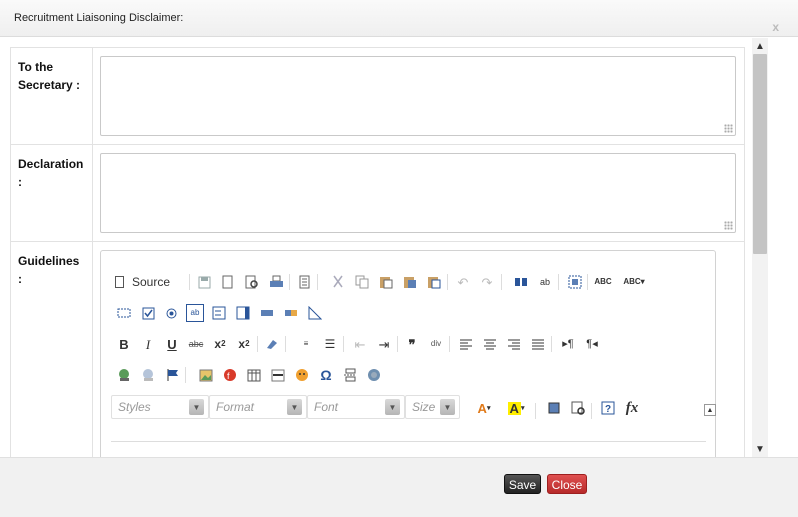 The image size is (798, 517). Describe the element at coordinates (276, 282) in the screenshot. I see `print-icon` at that location.